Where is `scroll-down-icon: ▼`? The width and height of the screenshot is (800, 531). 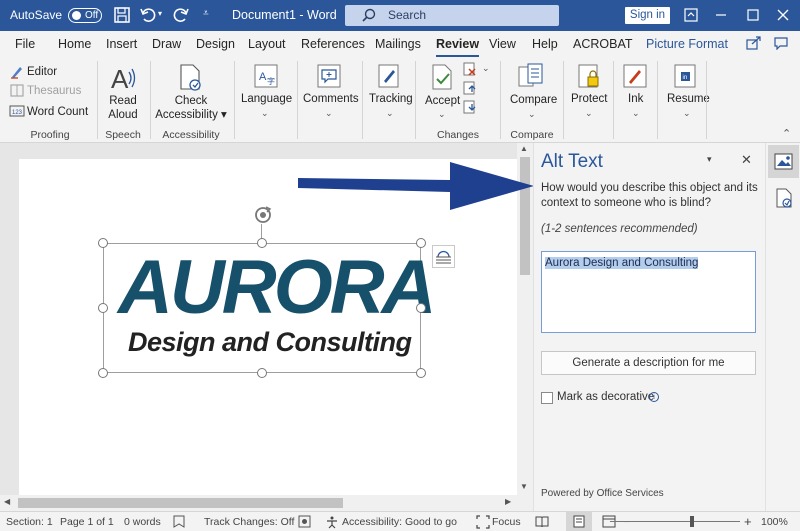 scroll-down-icon: ▼ is located at coordinates (524, 486).